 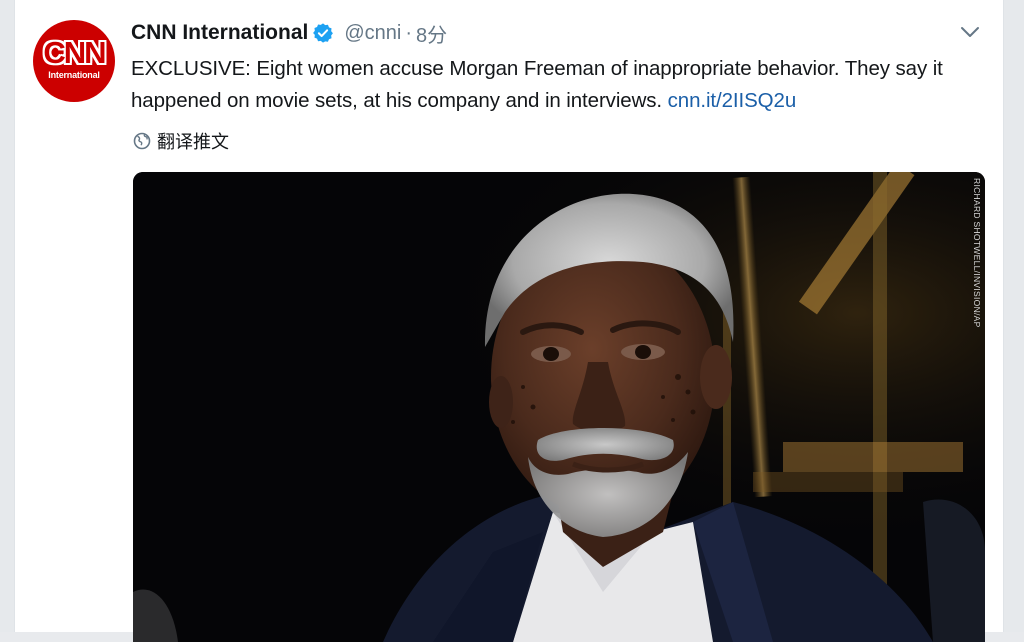 I want to click on globe-icon, so click(x=142, y=141).